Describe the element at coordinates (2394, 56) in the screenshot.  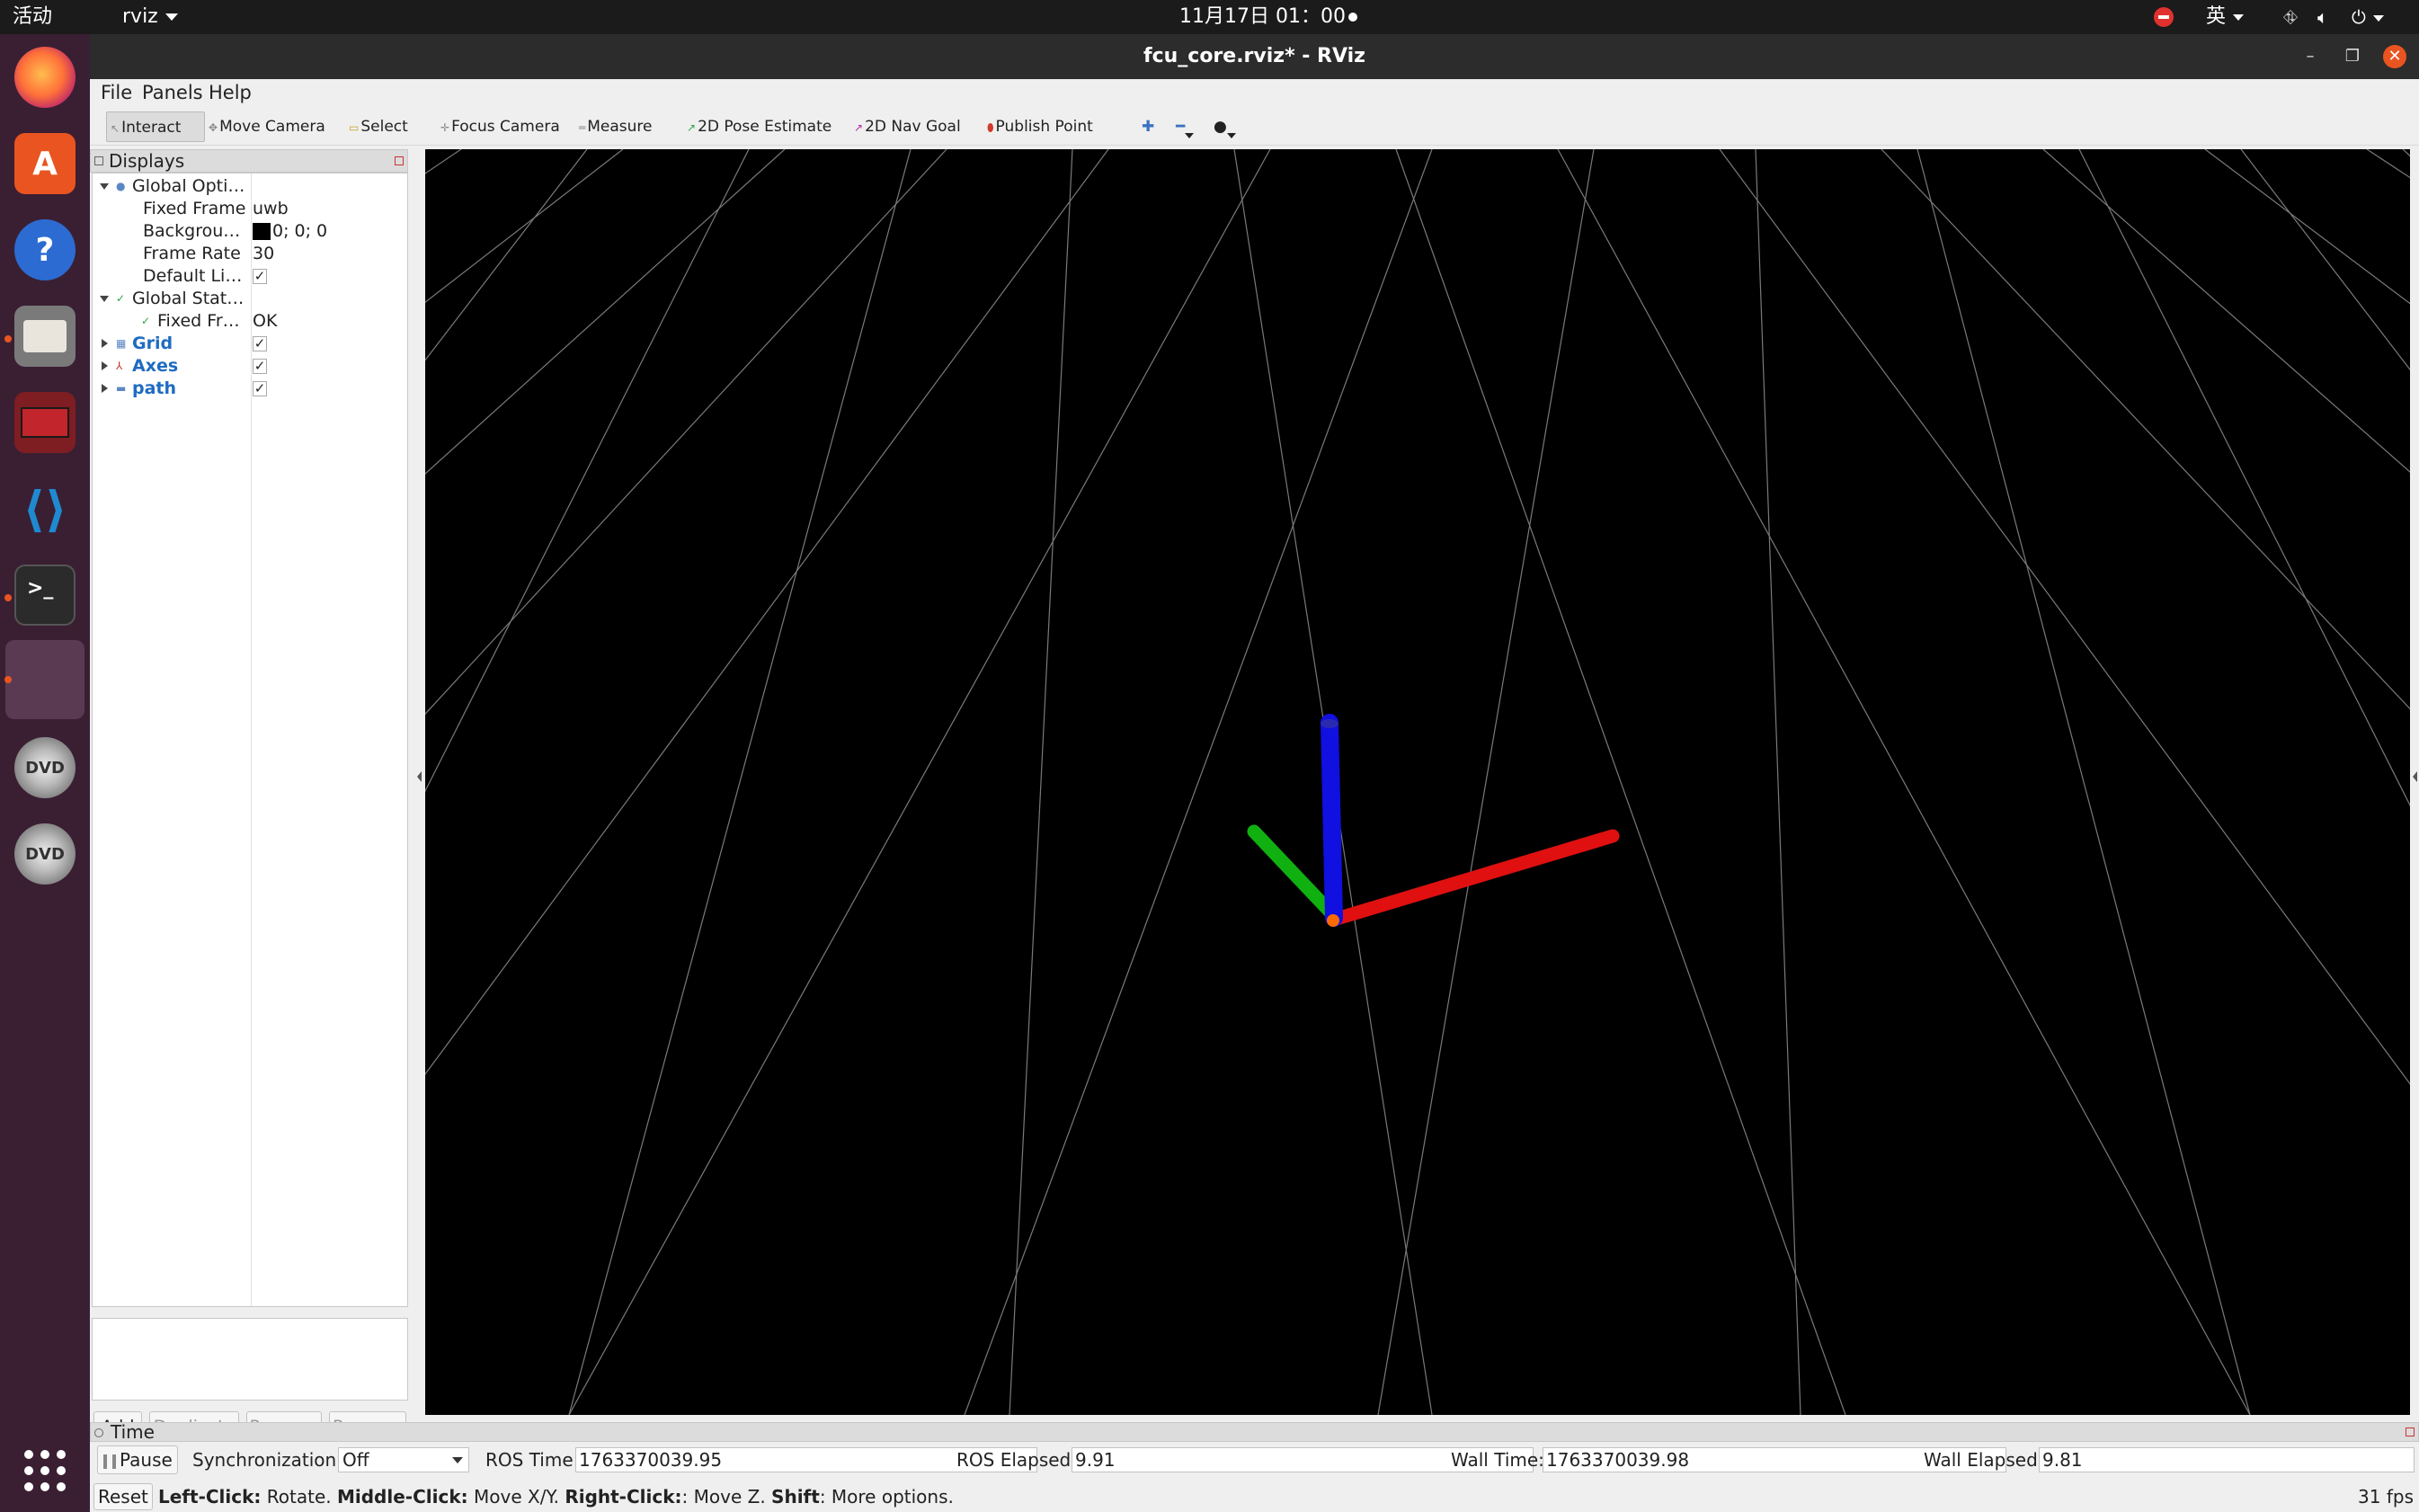
I see `close-button: ✕` at that location.